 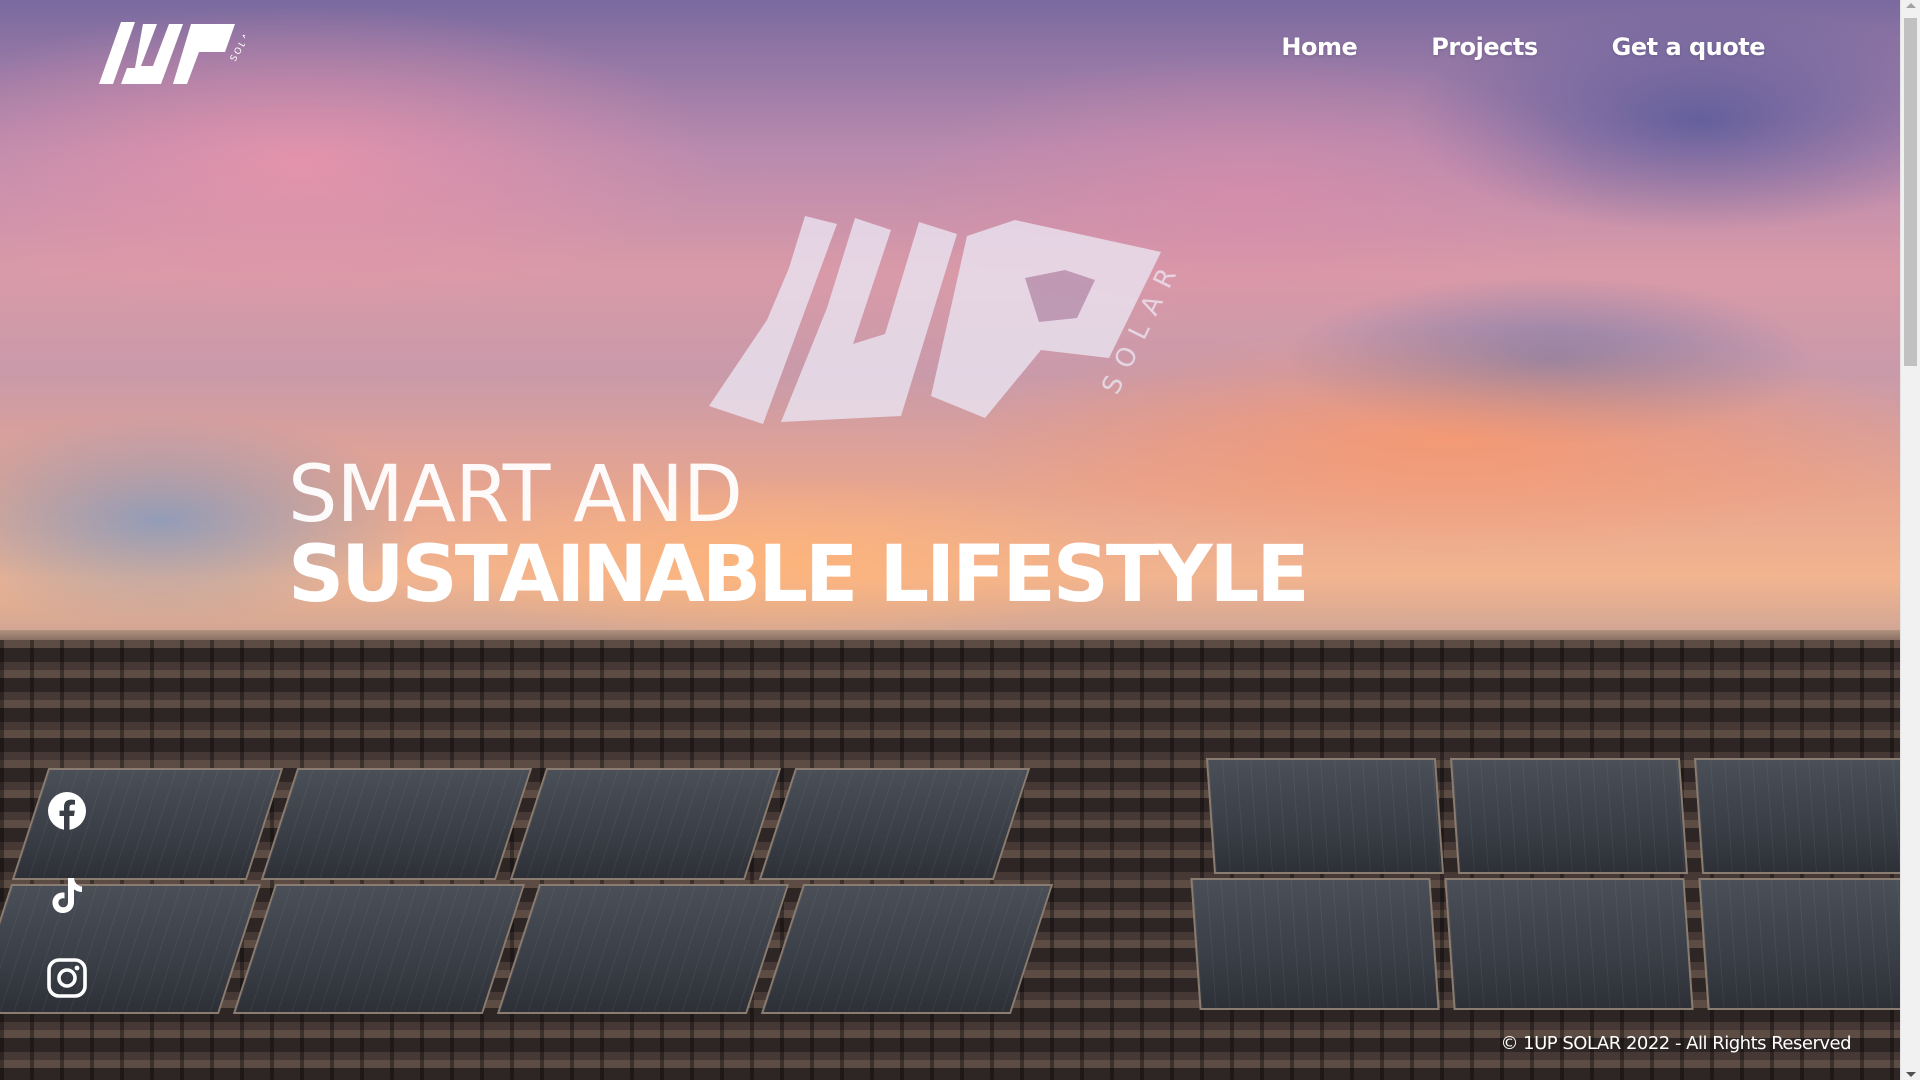 I want to click on tiktok-link, so click(x=67, y=895).